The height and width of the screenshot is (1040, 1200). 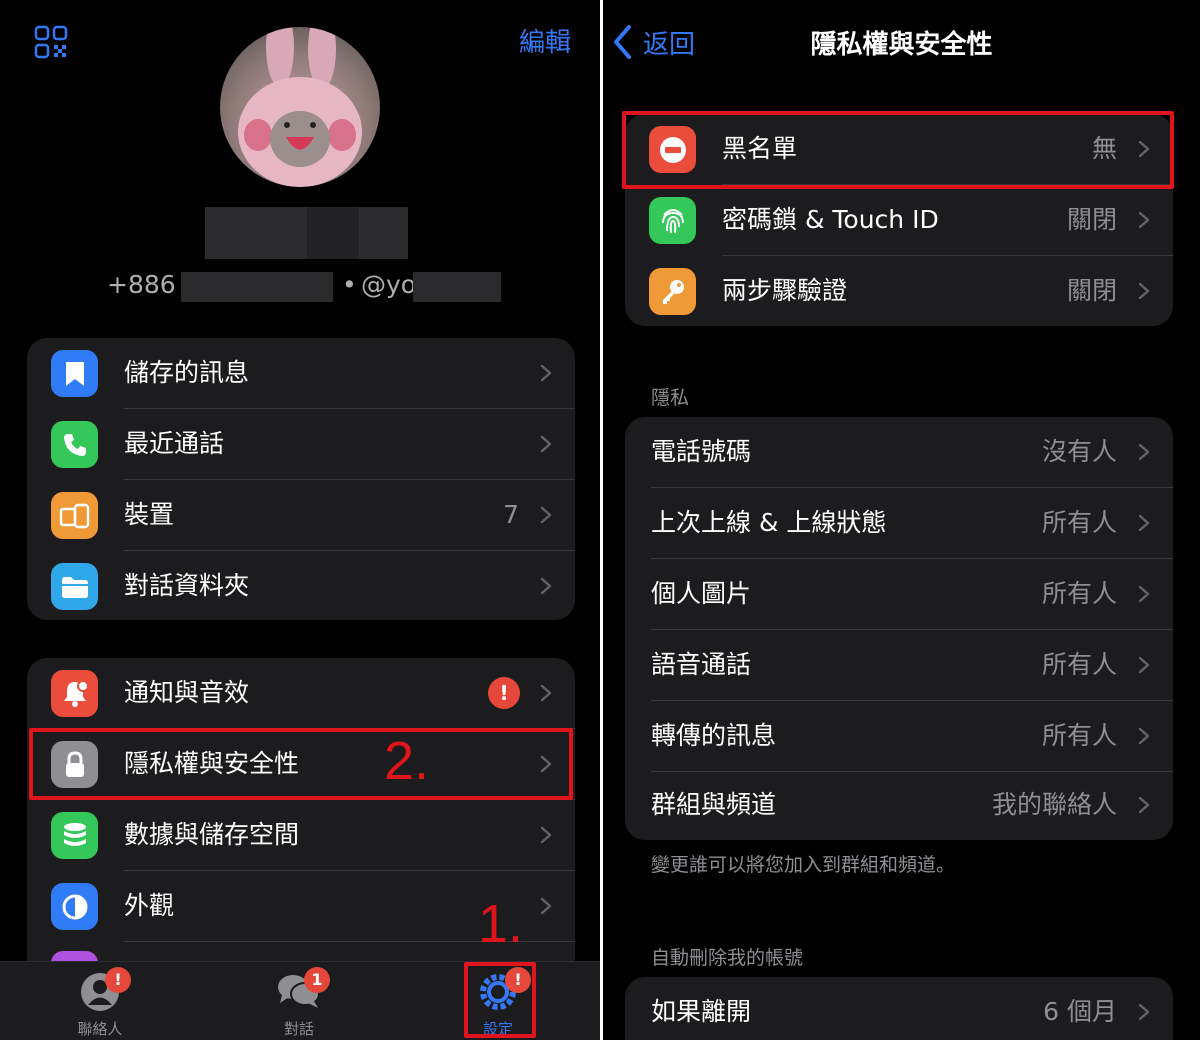 I want to click on tab-label: 聯絡人, so click(x=100, y=1029).